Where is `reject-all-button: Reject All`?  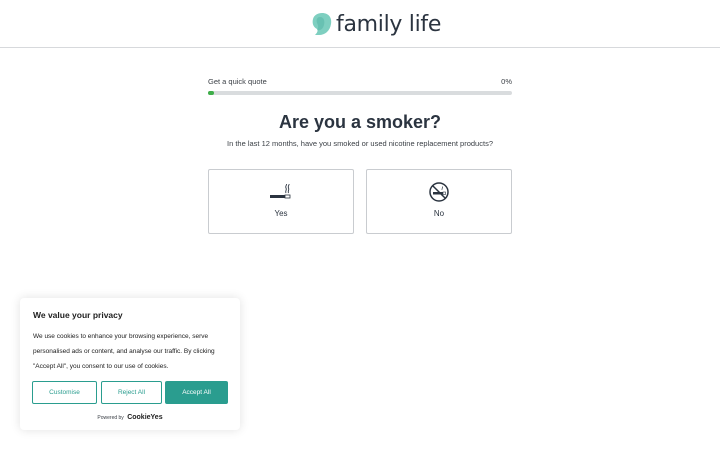 reject-all-button: Reject All is located at coordinates (131, 392).